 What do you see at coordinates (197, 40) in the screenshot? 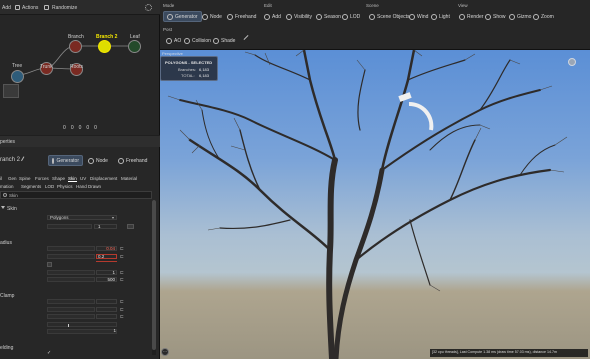
I see `ribbon-collision-button: Collision` at bounding box center [197, 40].